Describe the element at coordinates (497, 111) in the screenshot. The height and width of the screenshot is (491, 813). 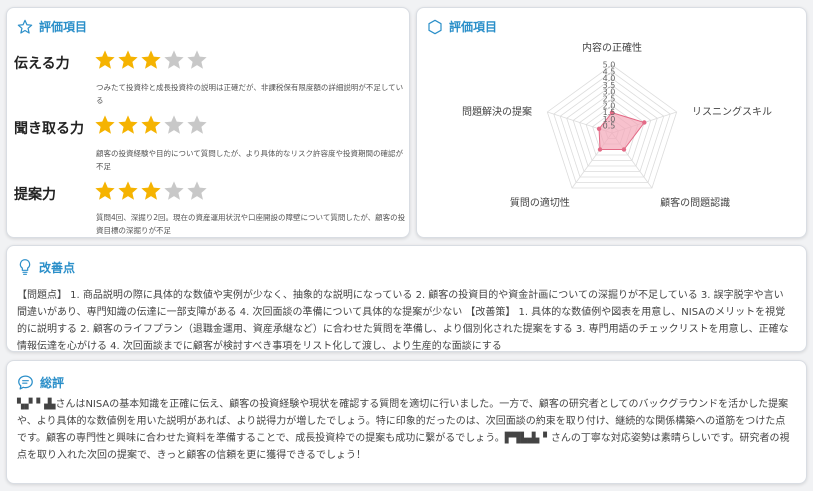
I see `radar-axis-label: 問題解決の提案` at that location.